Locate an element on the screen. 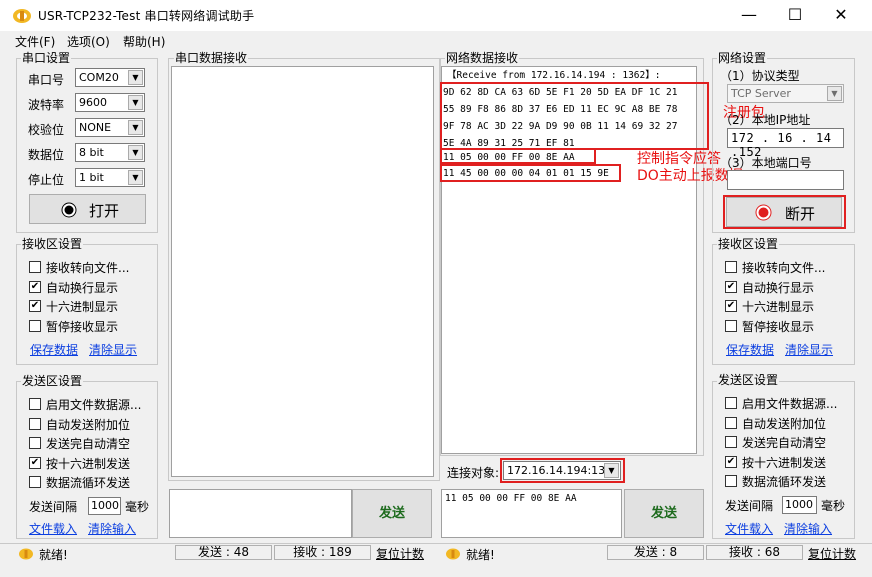  left-interval-label: 发送间隔 is located at coordinates (53, 507).